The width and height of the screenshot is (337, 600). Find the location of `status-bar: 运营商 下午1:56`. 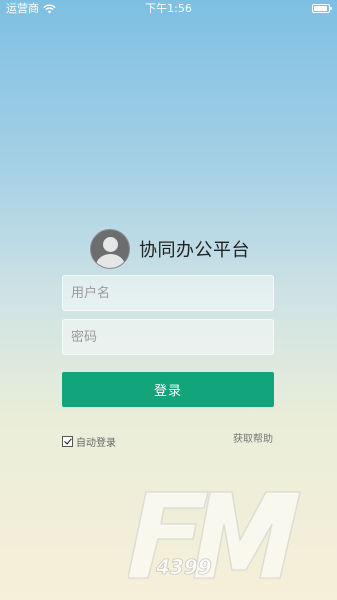

status-bar: 运营商 下午1:56 is located at coordinates (168, 9).